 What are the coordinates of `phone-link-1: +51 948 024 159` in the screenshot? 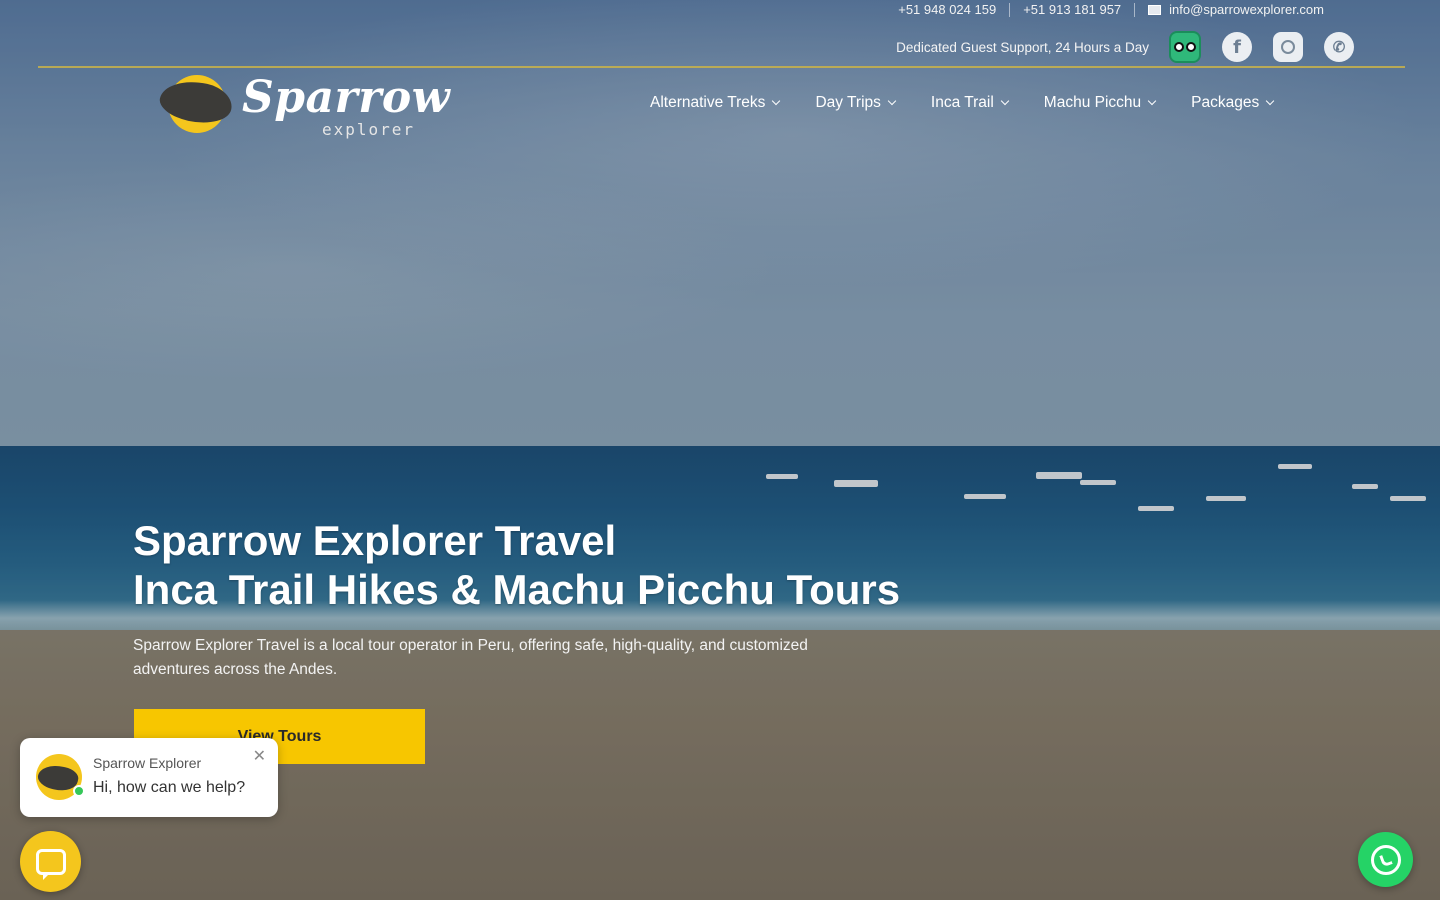 It's located at (947, 9).